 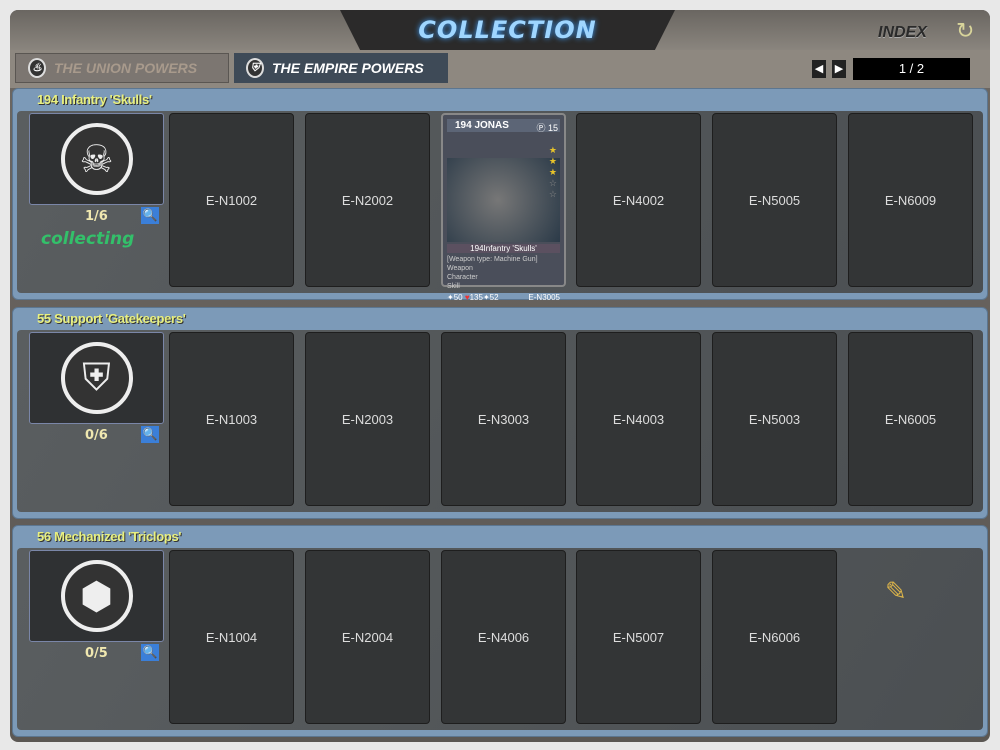 I want to click on card-unit: 194Infantry 'Skulls', so click(x=503, y=248).